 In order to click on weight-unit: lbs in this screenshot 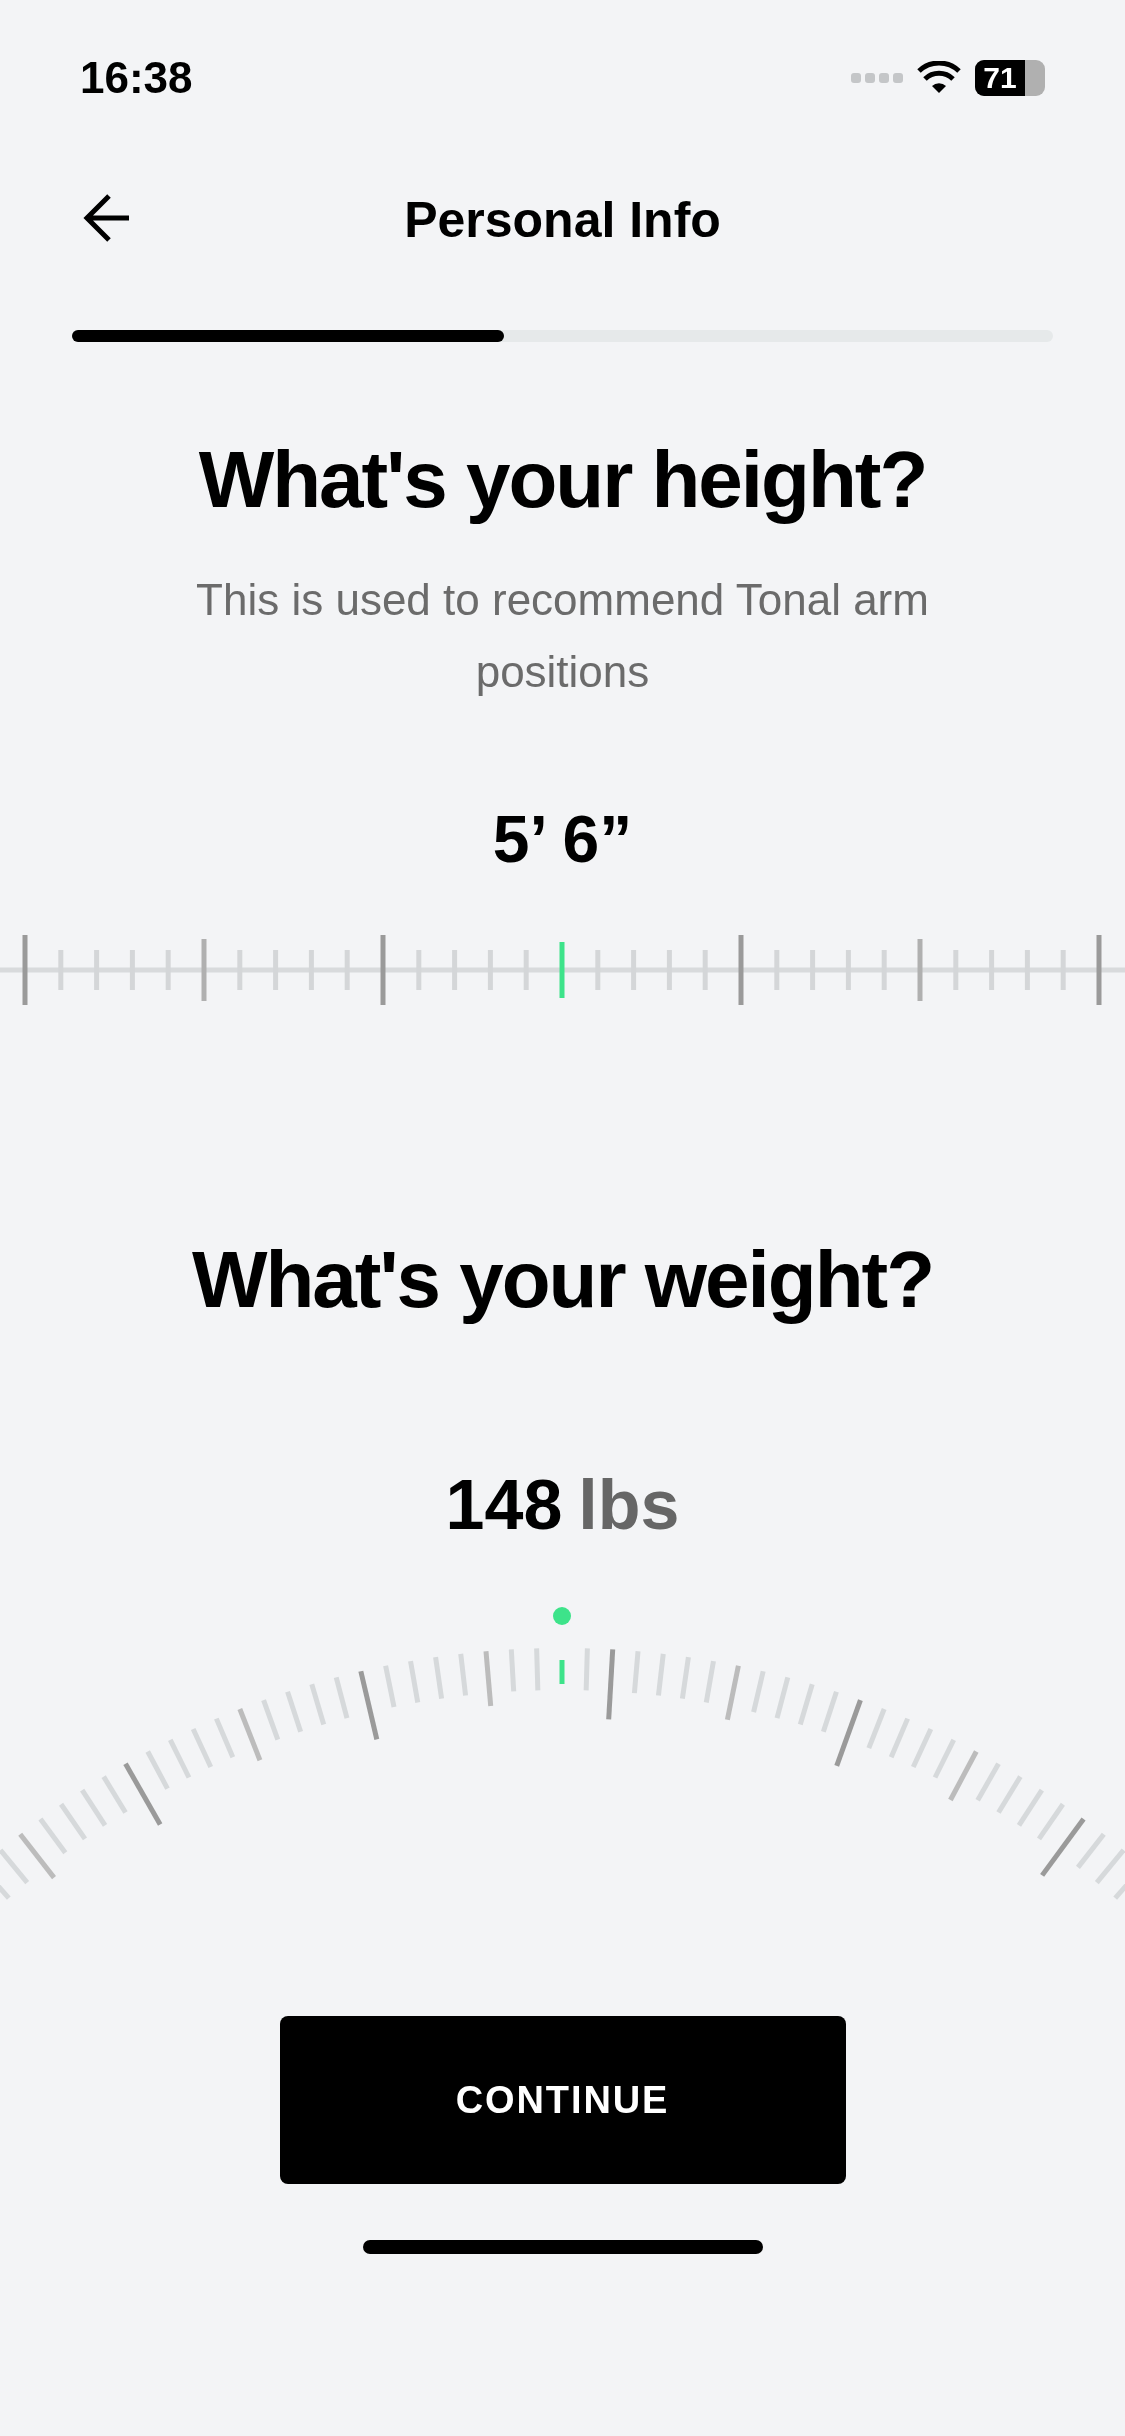, I will do `click(629, 1505)`.